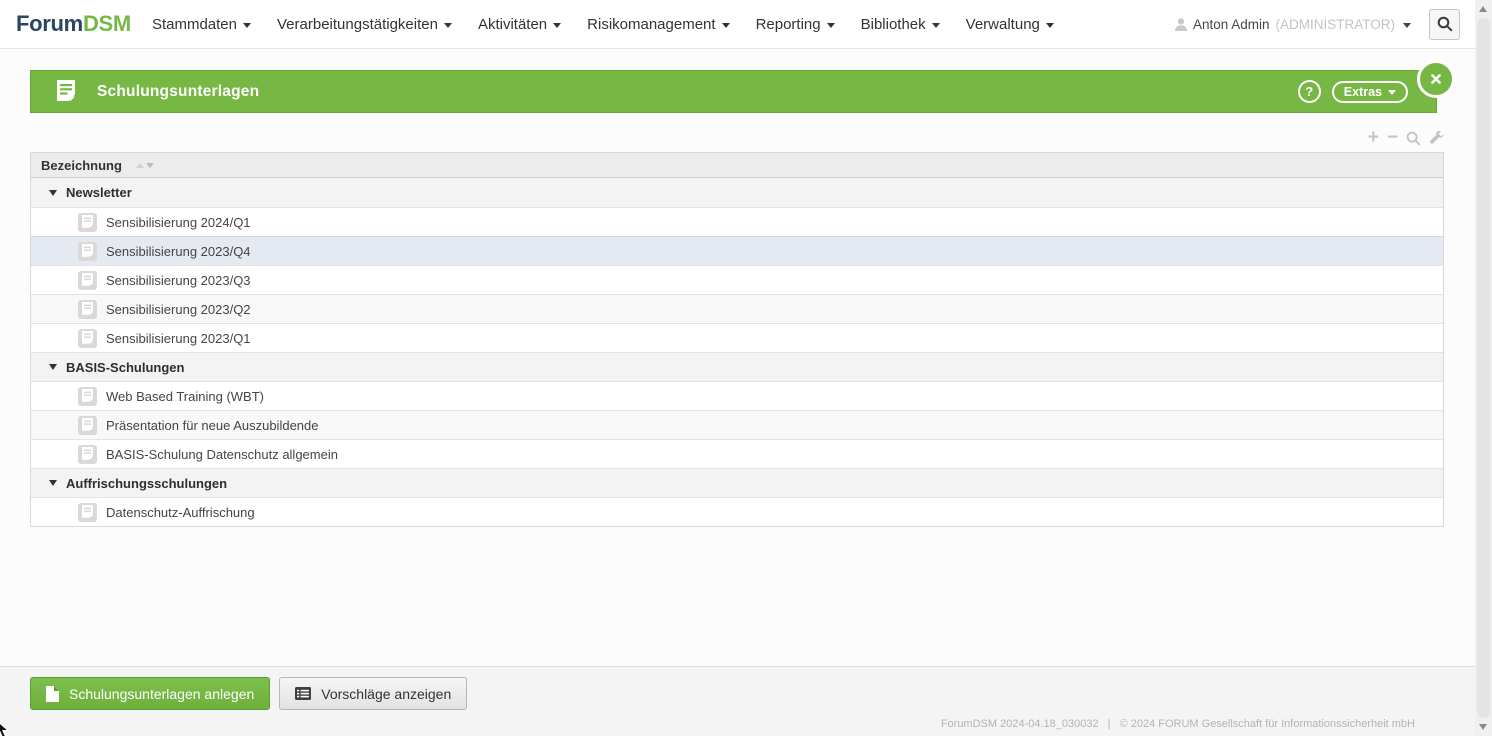 This screenshot has height=736, width=1492. I want to click on nav-item-label: Bibliothek, so click(893, 24).